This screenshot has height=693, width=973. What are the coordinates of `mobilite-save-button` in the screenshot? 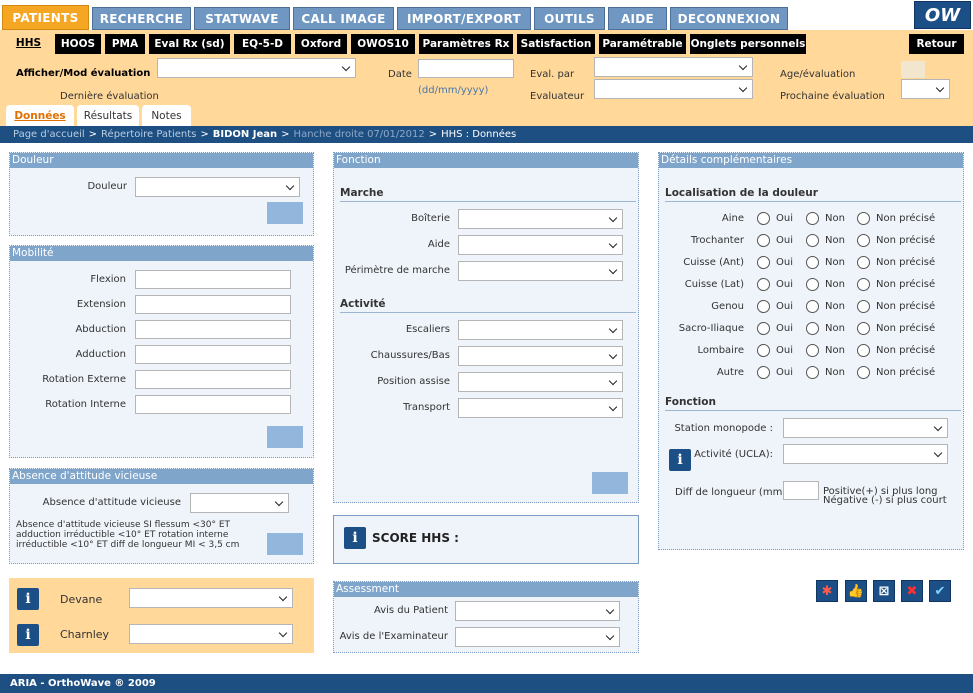 It's located at (285, 437).